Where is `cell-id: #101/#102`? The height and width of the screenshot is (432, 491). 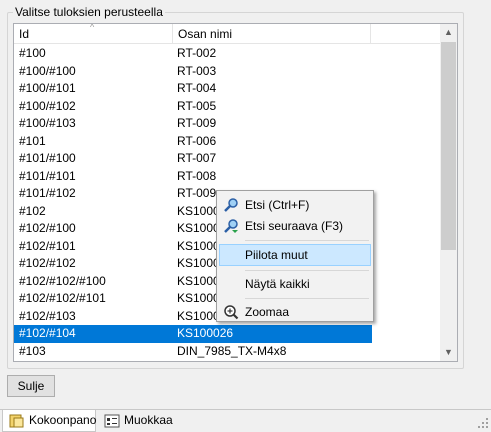 cell-id: #101/#102 is located at coordinates (47, 193).